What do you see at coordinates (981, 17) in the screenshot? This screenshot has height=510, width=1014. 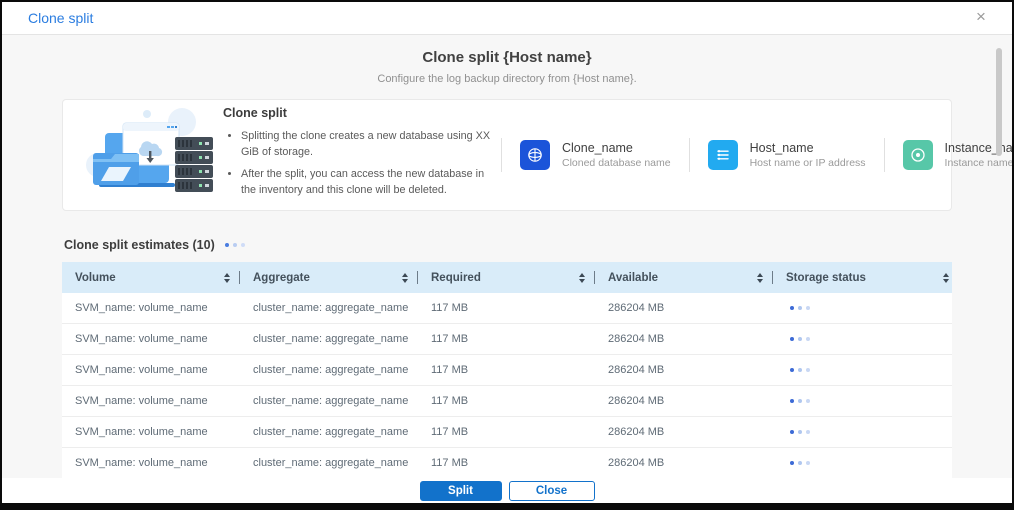 I see `close-icon: ×` at bounding box center [981, 17].